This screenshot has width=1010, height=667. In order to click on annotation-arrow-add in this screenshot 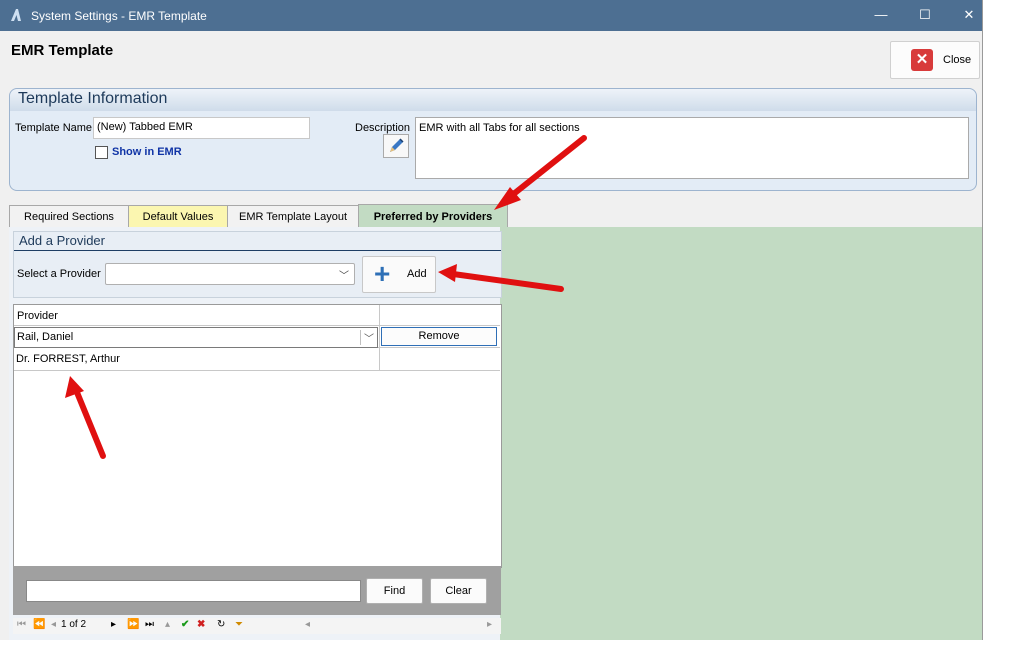, I will do `click(503, 281)`.